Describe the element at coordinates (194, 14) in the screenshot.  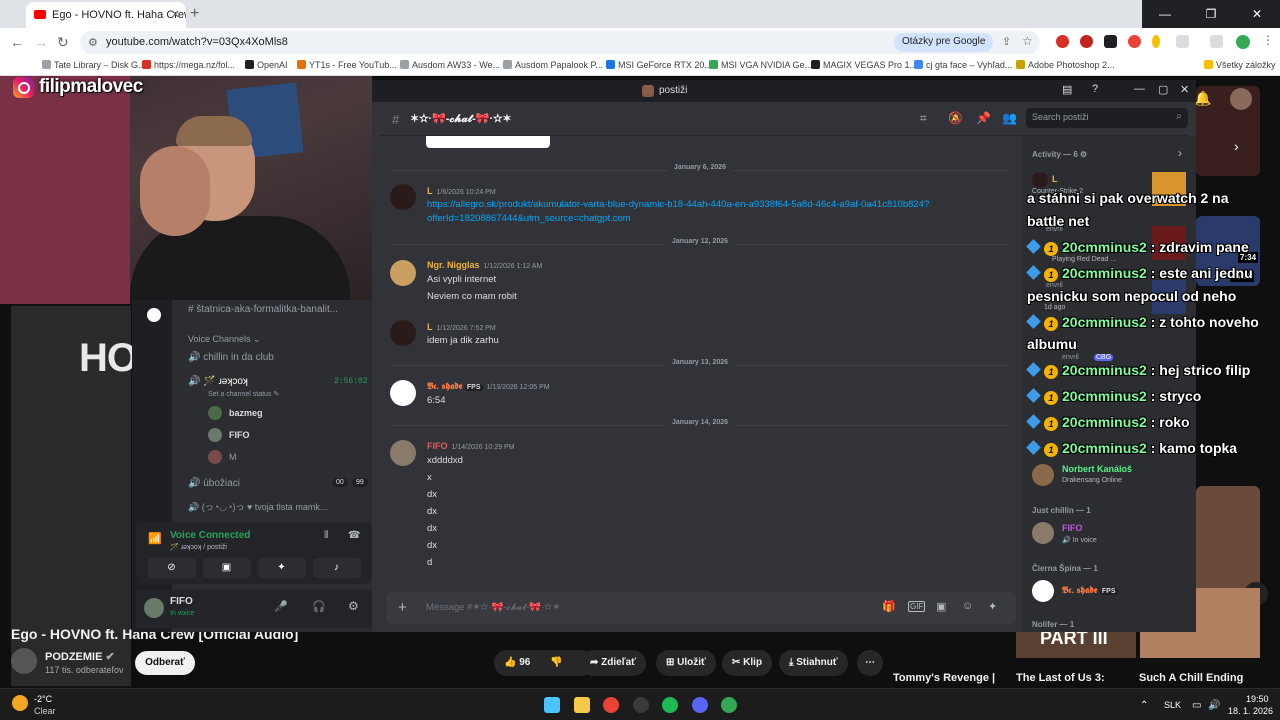
I see `new-tab-icon: +` at that location.